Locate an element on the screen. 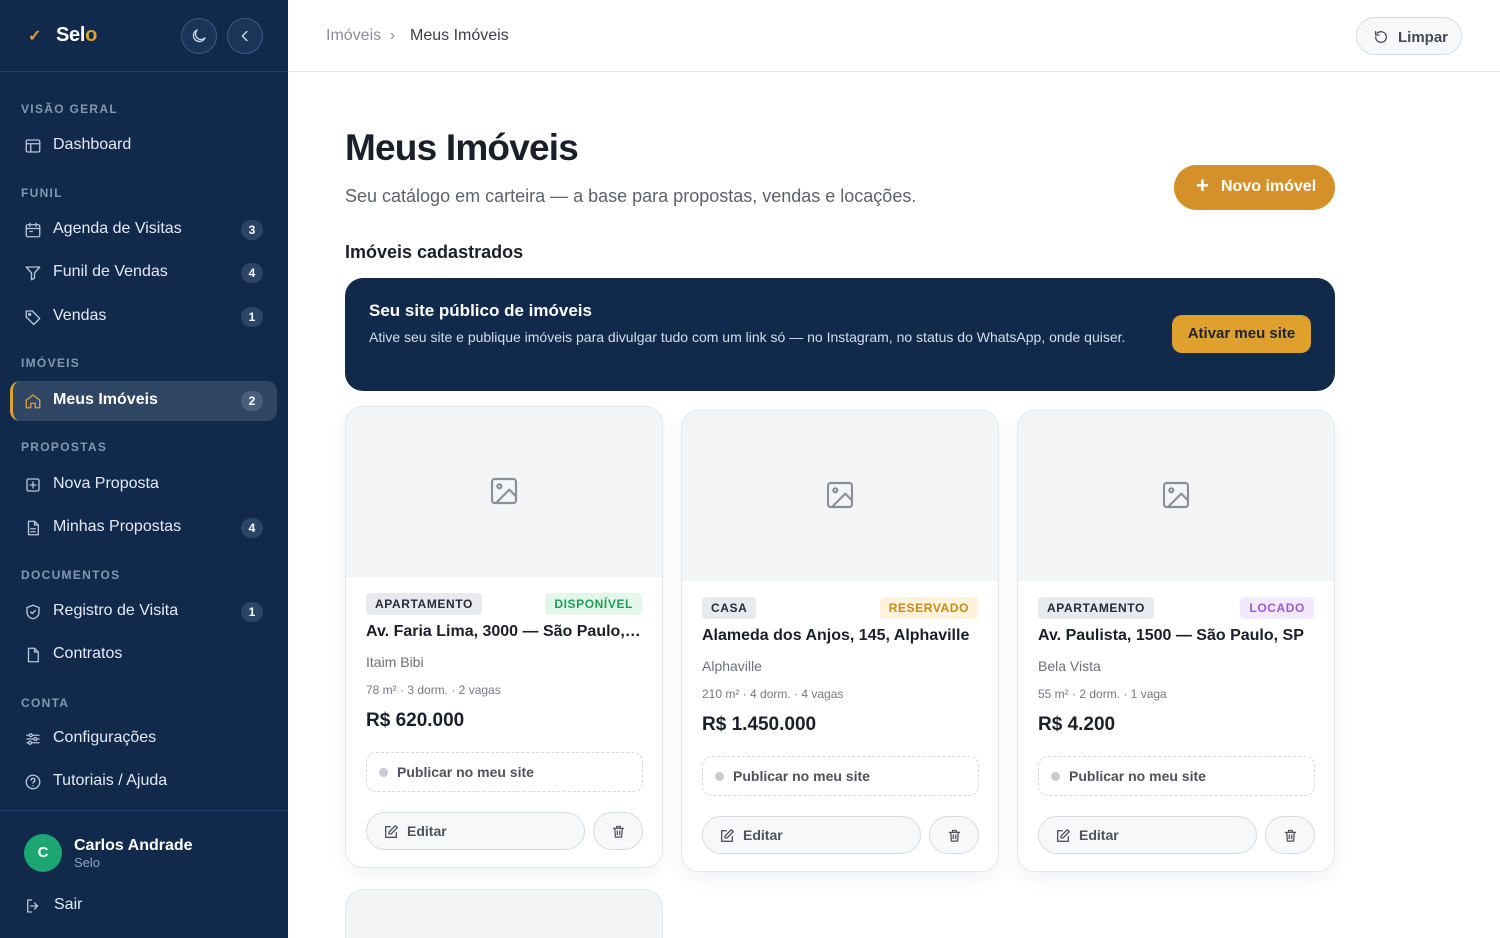 The image size is (1500, 938). clear-button: Limpar is located at coordinates (1409, 36).